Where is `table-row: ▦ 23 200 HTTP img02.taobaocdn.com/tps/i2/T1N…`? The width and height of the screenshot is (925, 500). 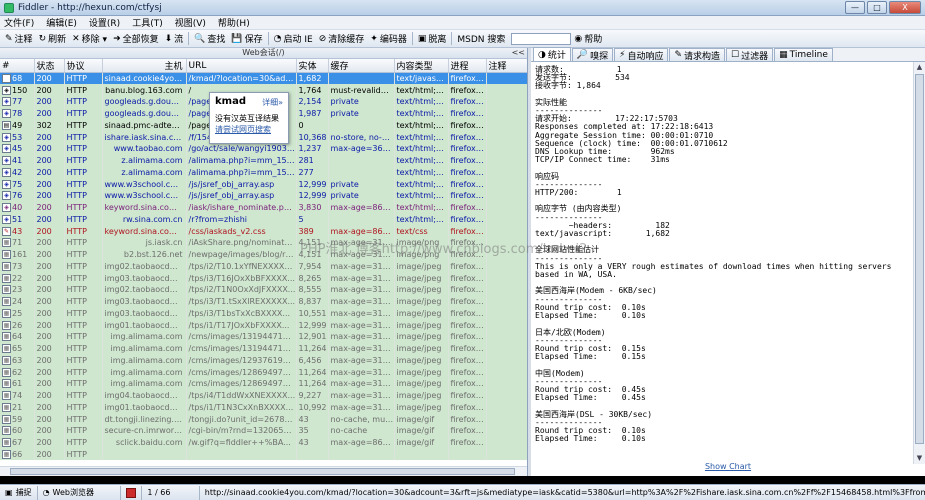
table-row: ▦ 23 200 HTTP img02.taobaocdn.com/tps/i2/T1N… is located at coordinates (263, 290).